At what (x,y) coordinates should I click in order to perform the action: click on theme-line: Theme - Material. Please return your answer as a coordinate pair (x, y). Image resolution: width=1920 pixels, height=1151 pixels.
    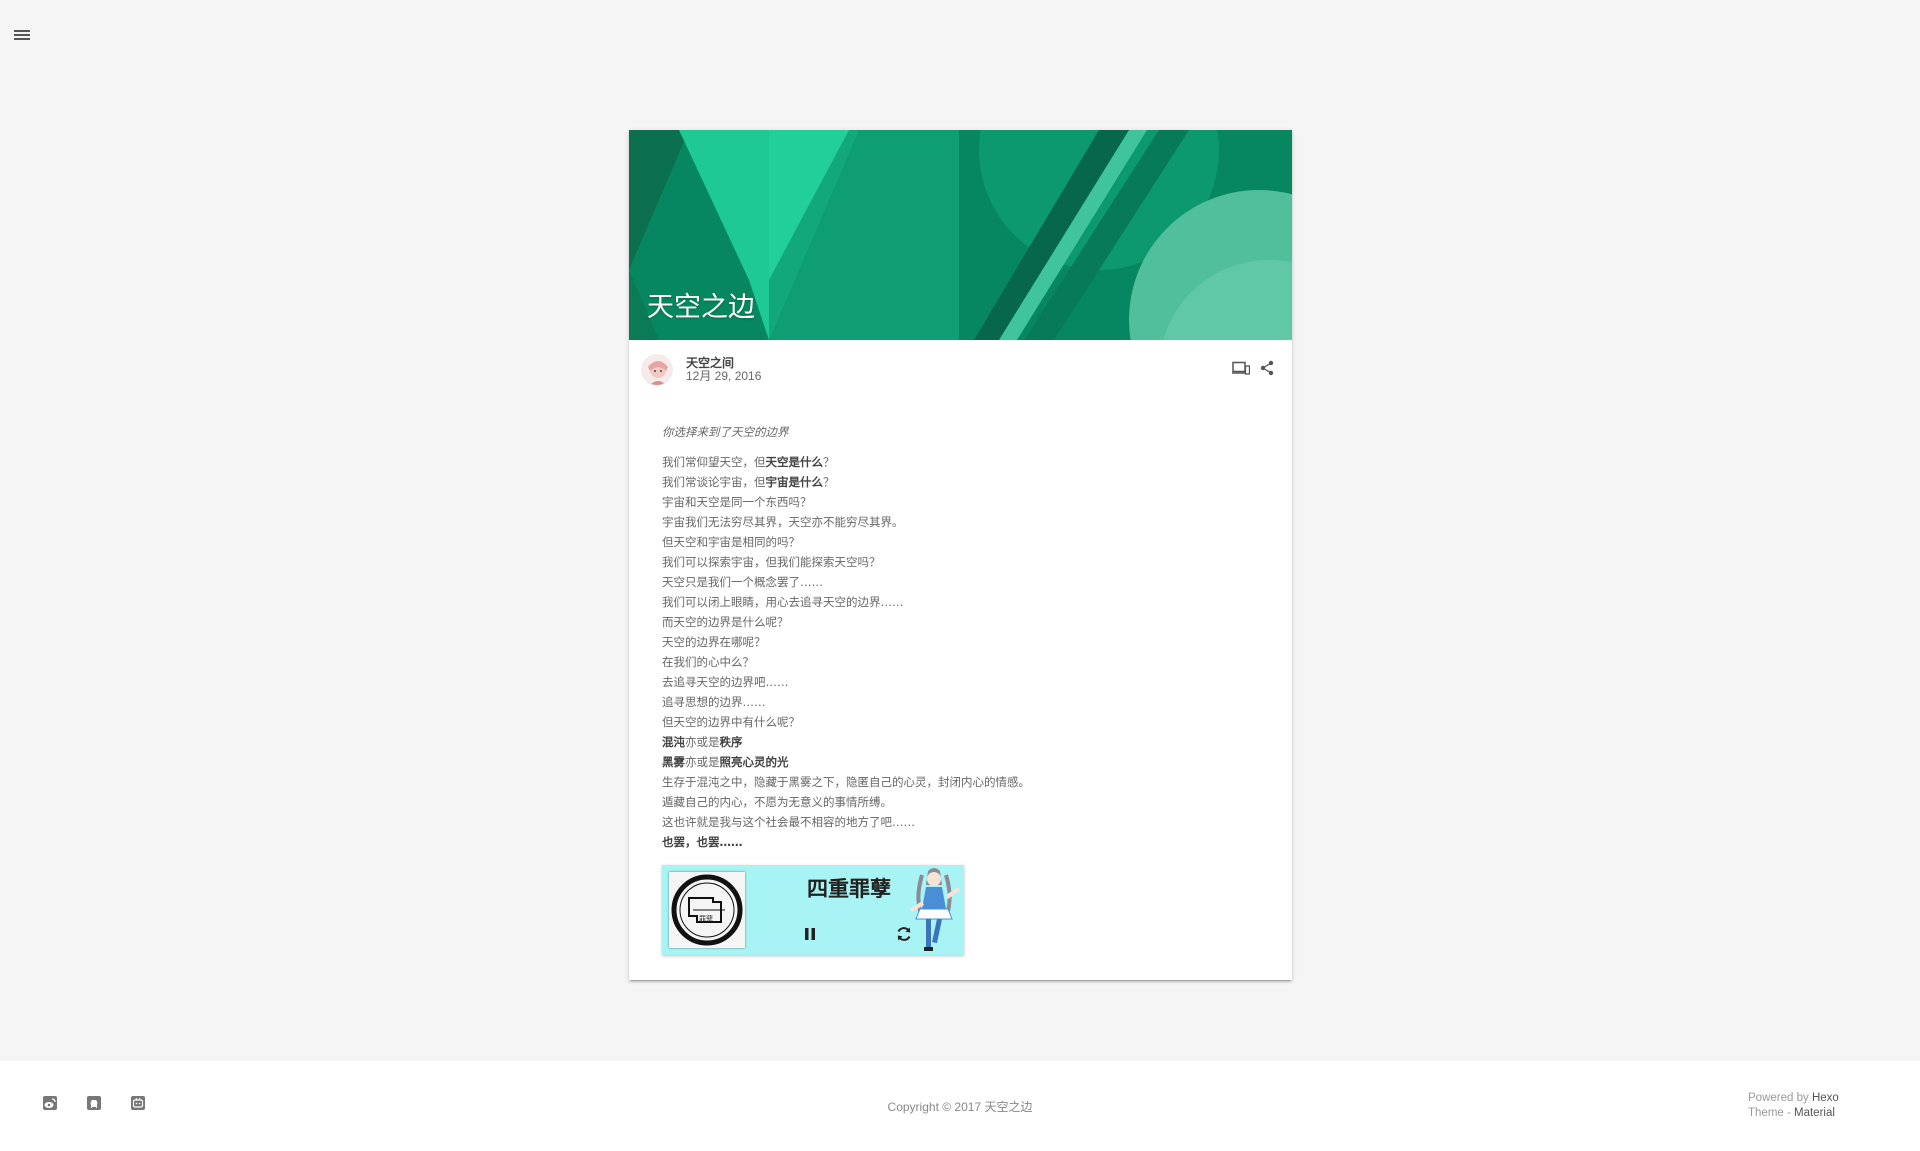
    Looking at the image, I should click on (1793, 1113).